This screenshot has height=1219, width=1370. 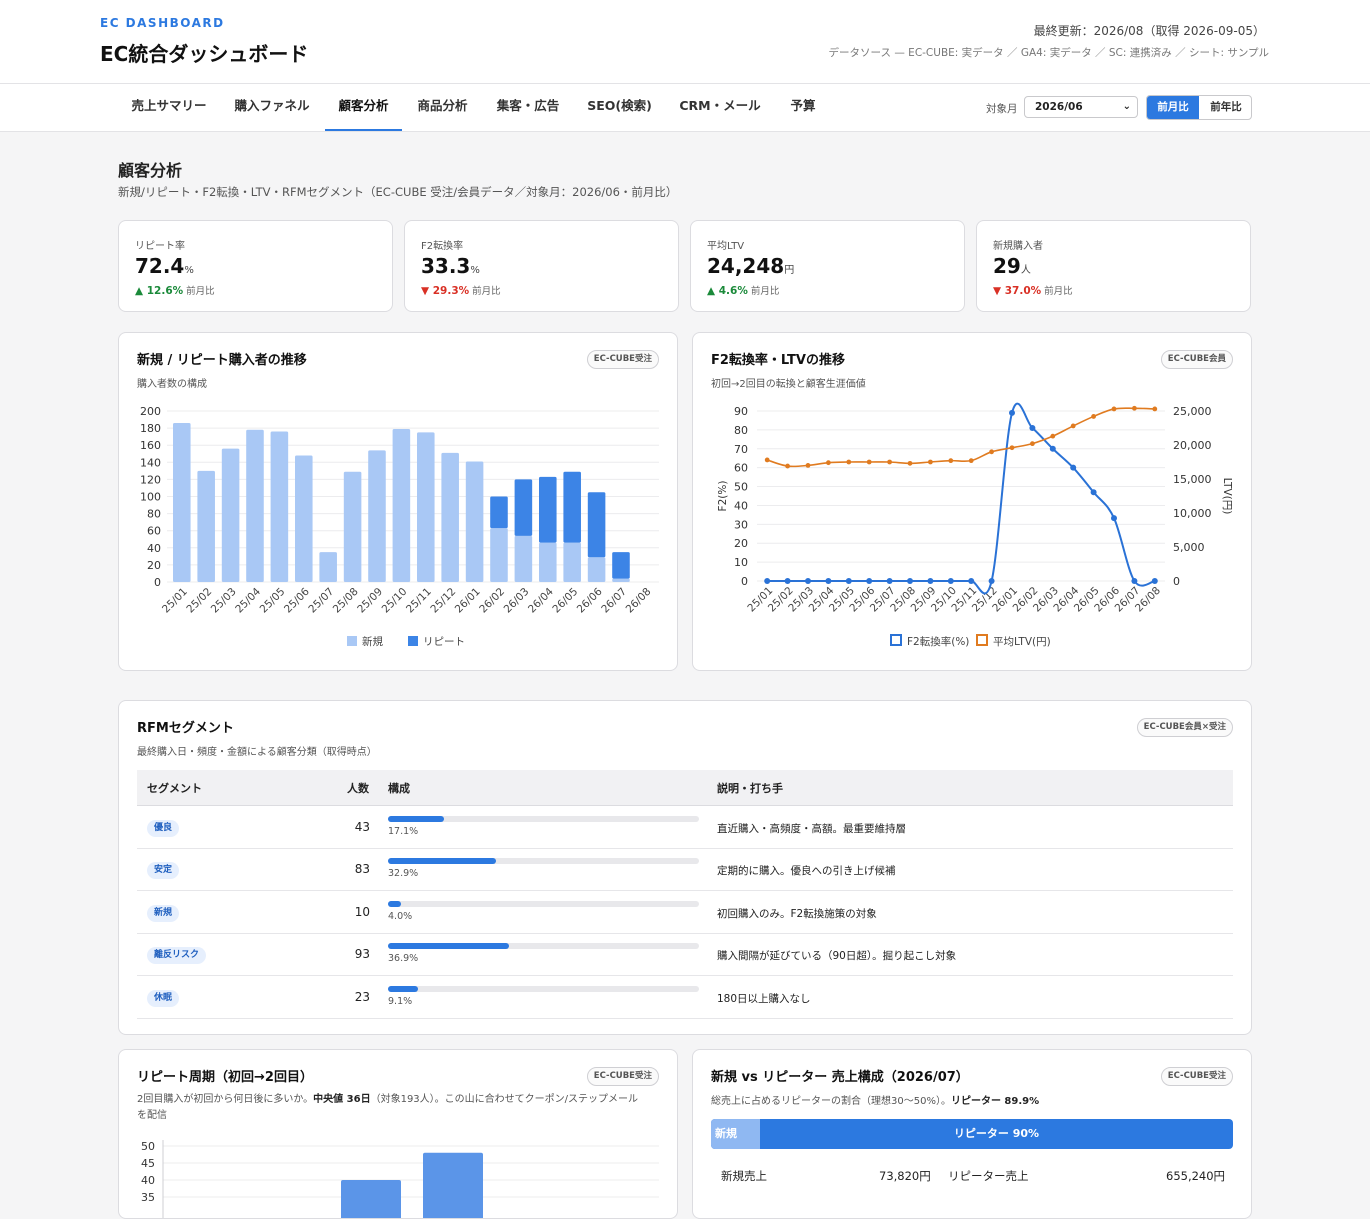 What do you see at coordinates (174, 788) in the screenshot?
I see `col-segment: セグメント` at bounding box center [174, 788].